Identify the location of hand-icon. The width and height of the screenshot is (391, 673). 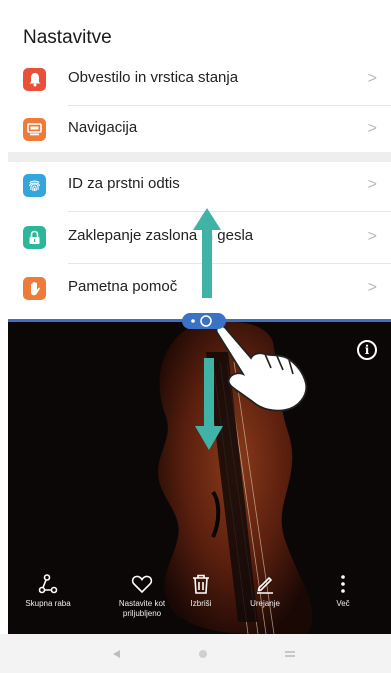
(34, 288).